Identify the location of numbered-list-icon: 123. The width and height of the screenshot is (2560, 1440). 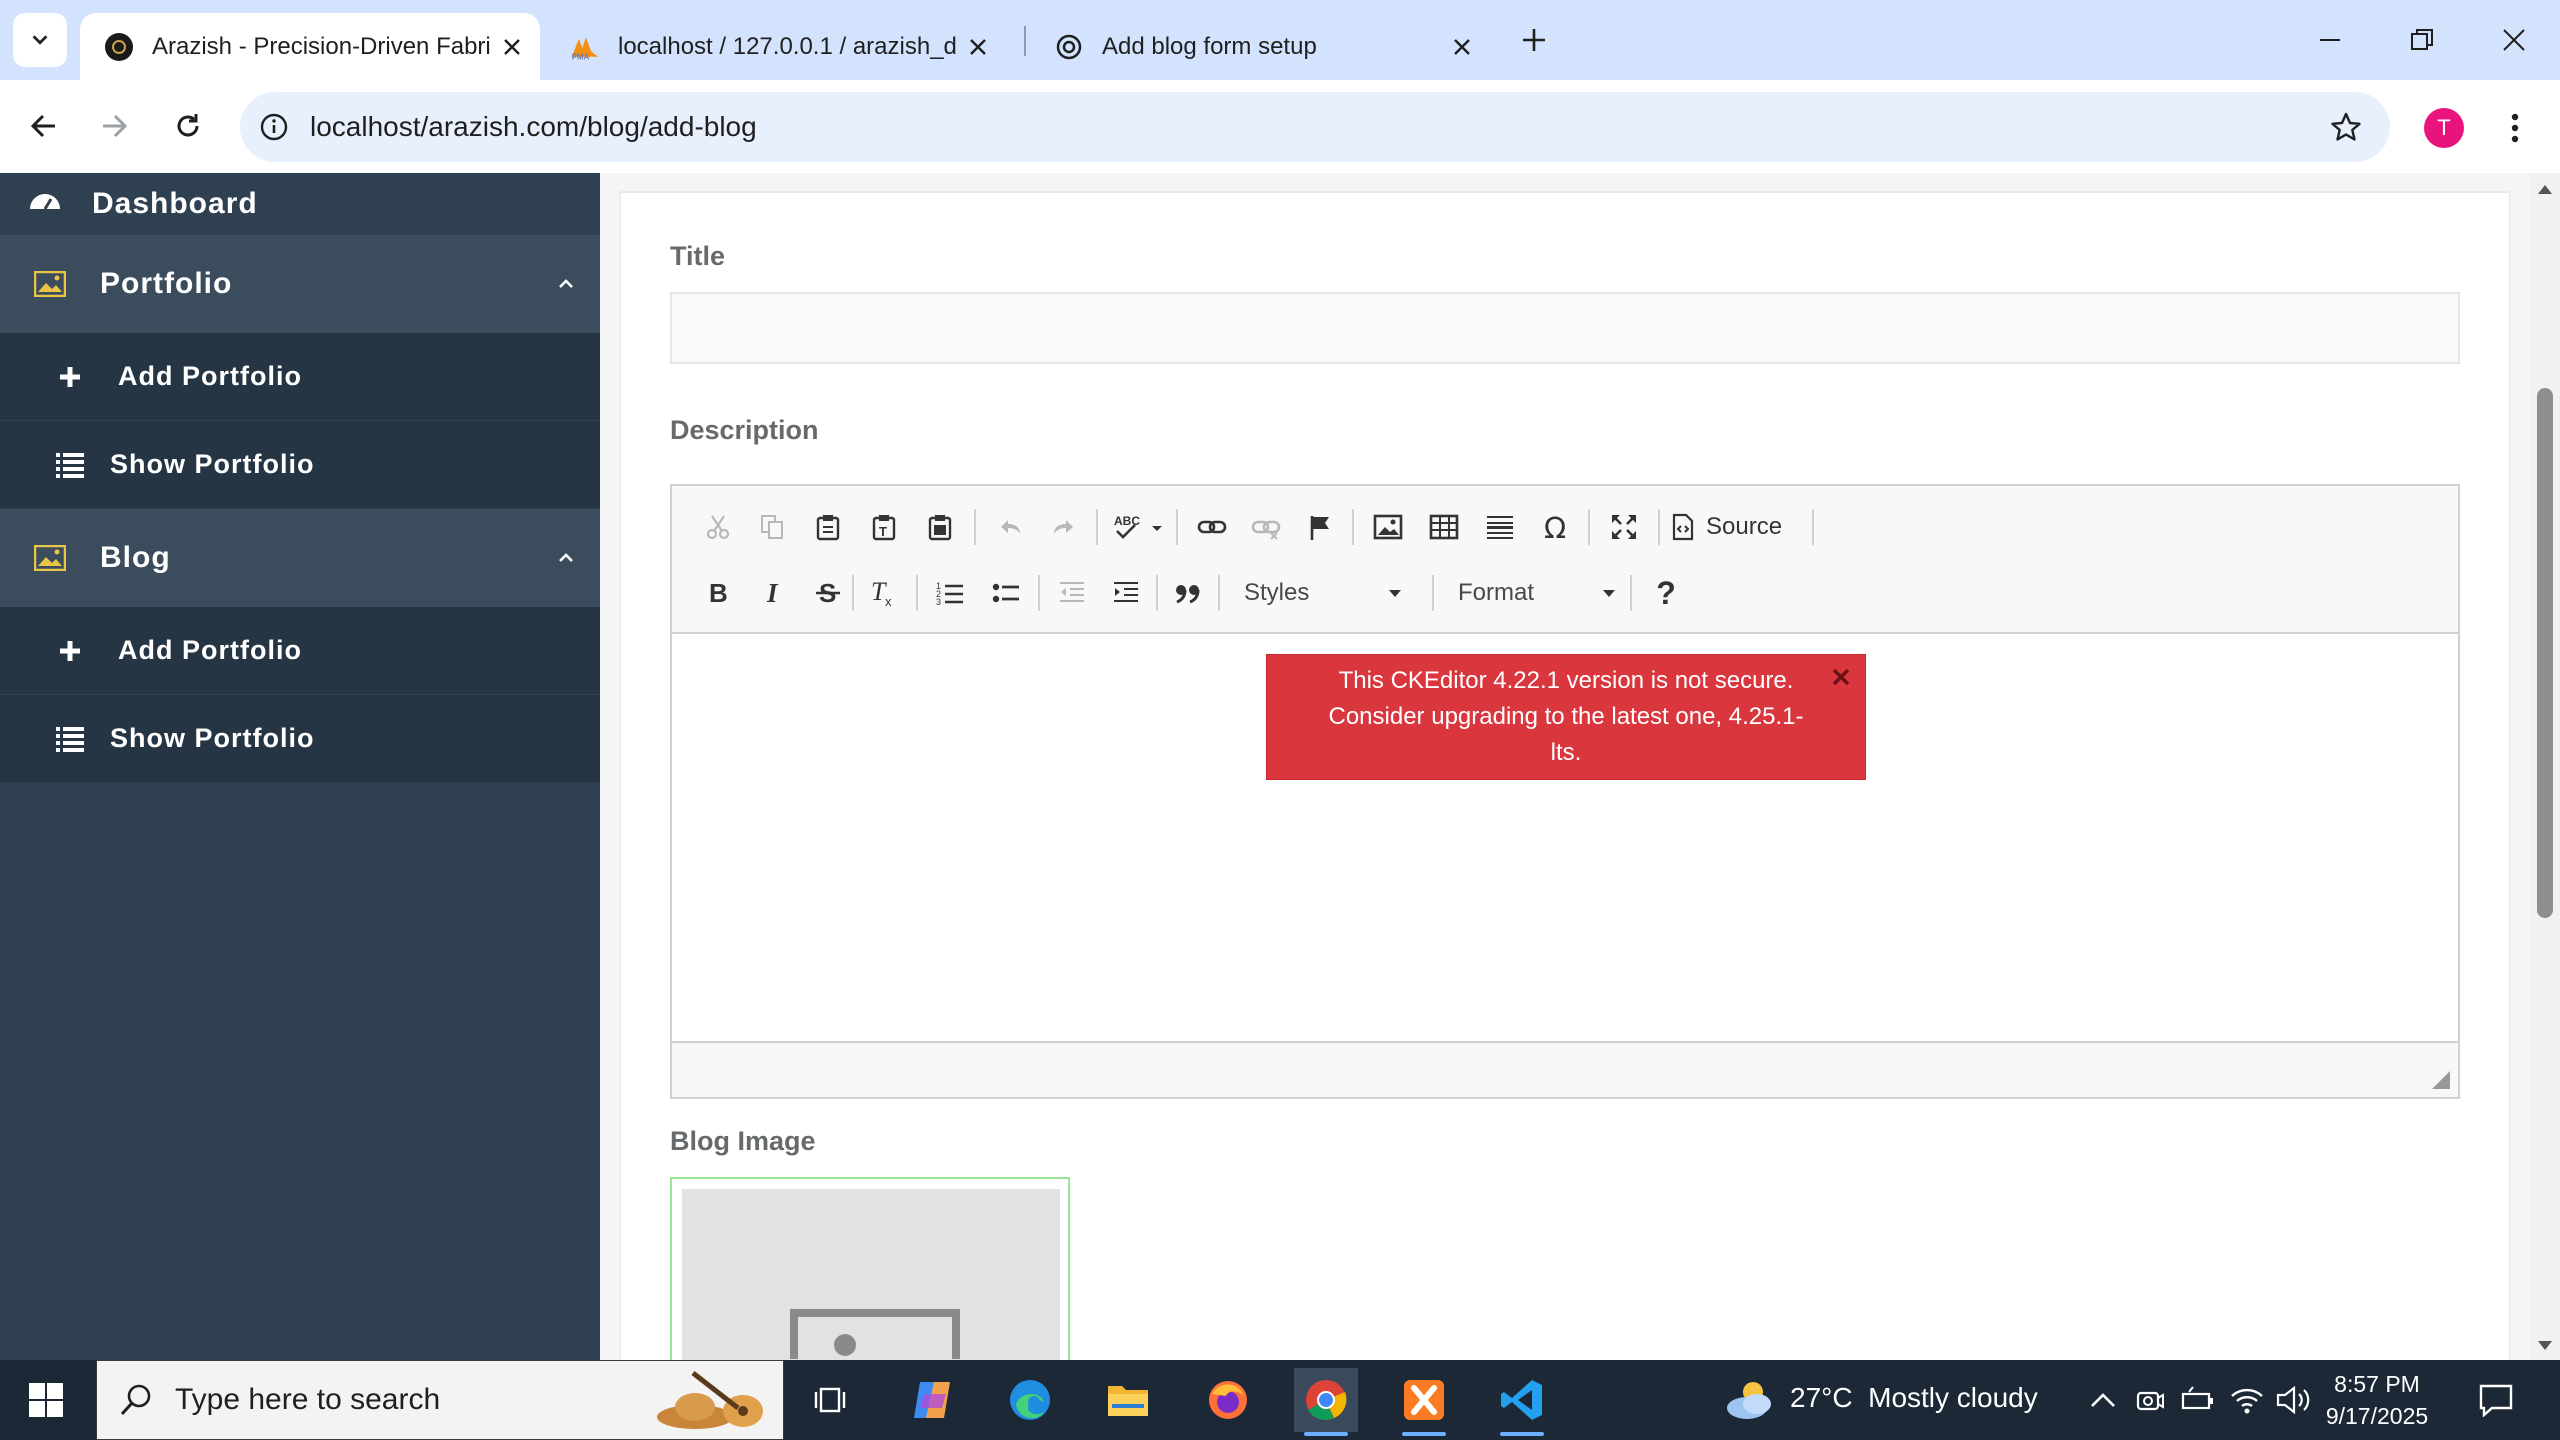
(950, 593).